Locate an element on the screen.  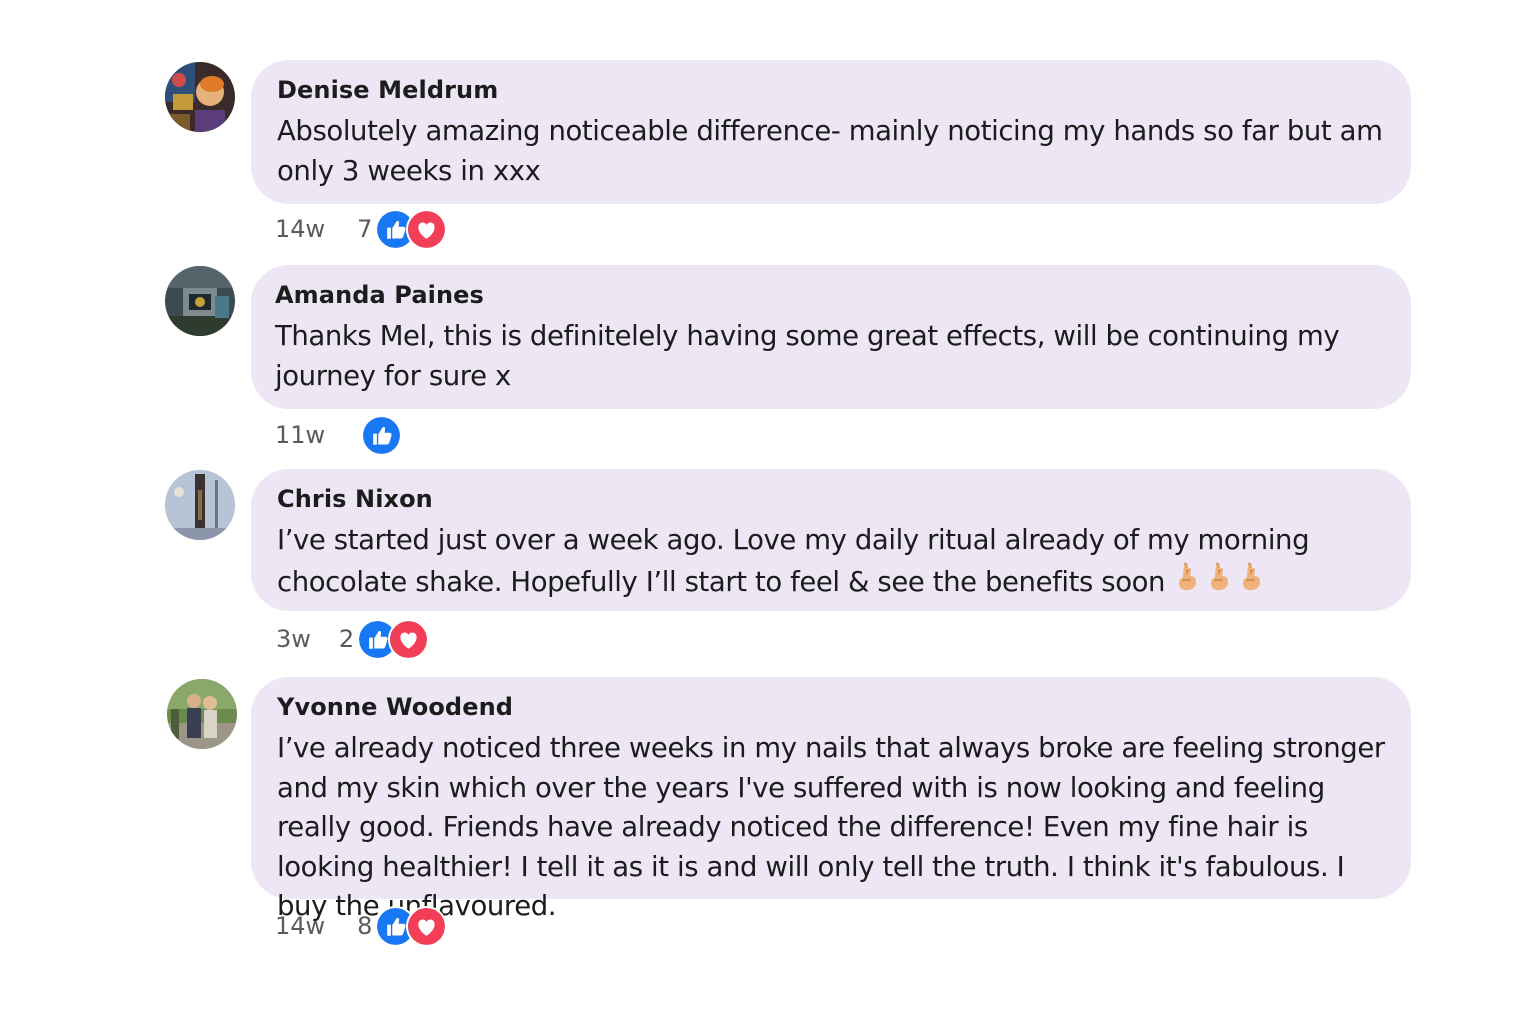
comment-author: Yvonne Woodend is located at coordinates (831, 707).